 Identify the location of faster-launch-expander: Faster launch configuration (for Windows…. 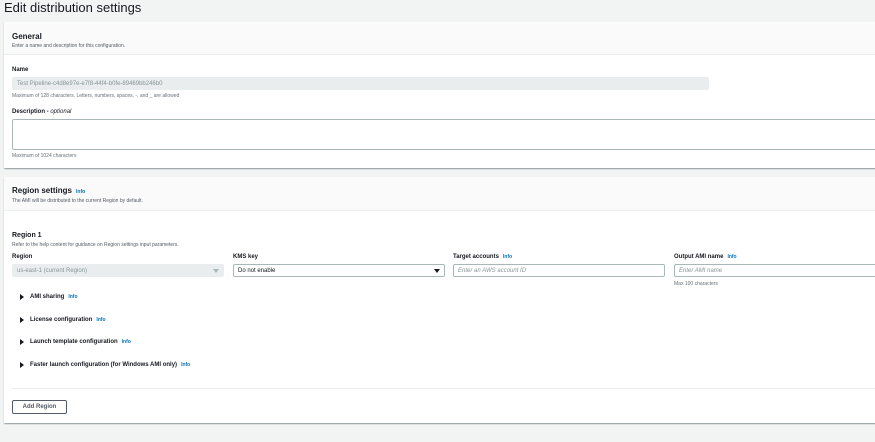
(105, 365).